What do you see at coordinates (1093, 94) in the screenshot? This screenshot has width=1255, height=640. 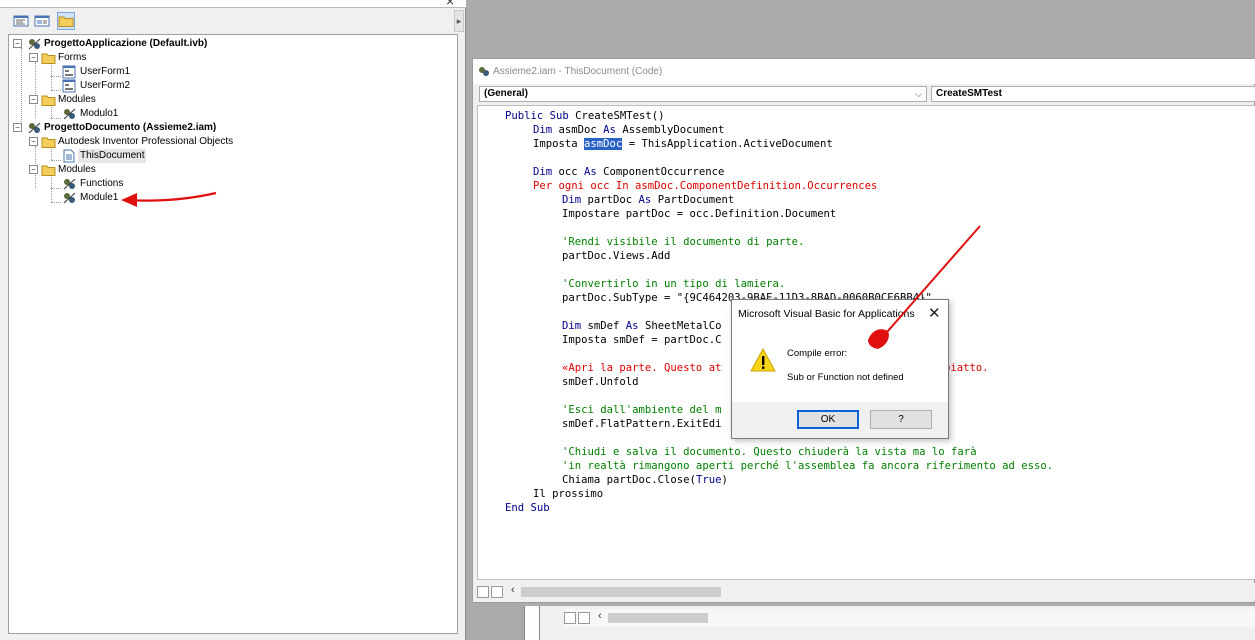 I see `procedure-combo: CreateSMTest` at bounding box center [1093, 94].